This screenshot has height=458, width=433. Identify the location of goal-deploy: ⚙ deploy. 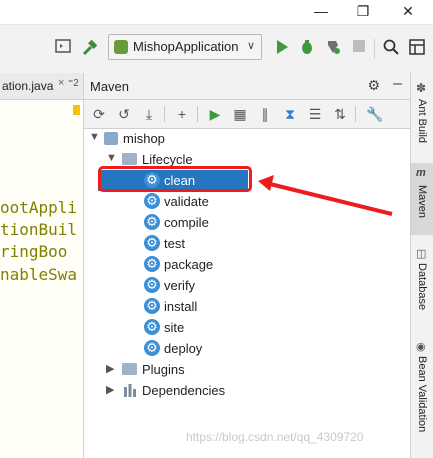
(244, 348).